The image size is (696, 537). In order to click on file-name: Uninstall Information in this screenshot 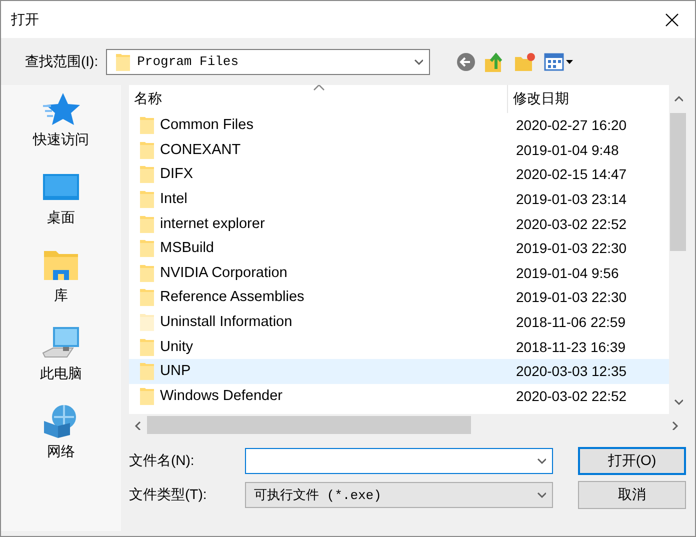, I will do `click(226, 322)`.